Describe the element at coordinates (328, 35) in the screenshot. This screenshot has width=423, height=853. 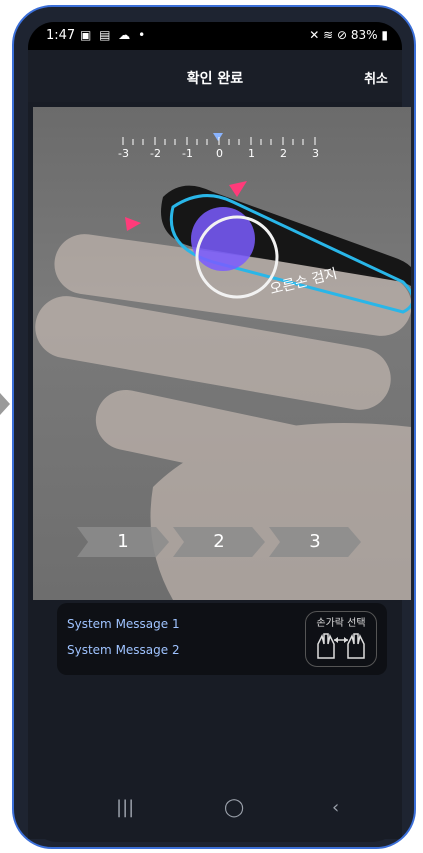
I see `system-icons: ✕ ≋ ⊘` at that location.